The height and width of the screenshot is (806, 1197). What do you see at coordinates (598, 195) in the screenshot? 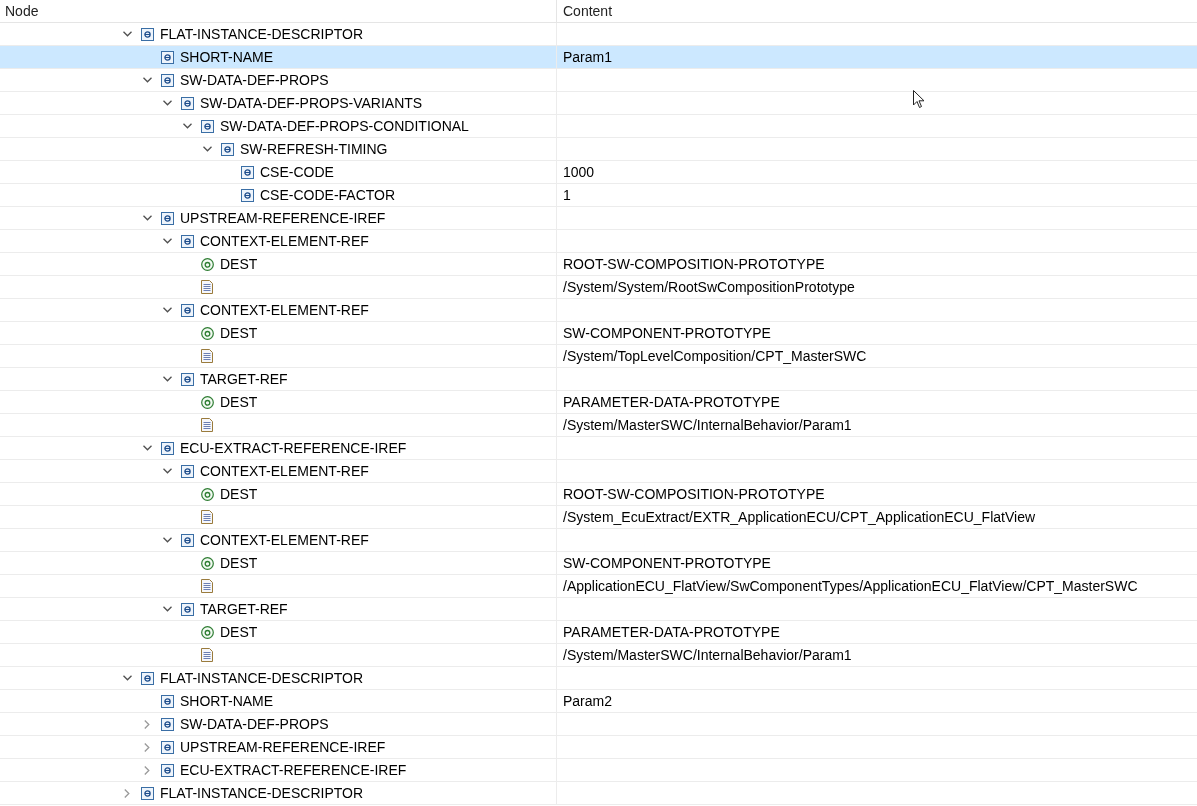
I see `tree-row: CSE-CODE-FACTOR 1` at bounding box center [598, 195].